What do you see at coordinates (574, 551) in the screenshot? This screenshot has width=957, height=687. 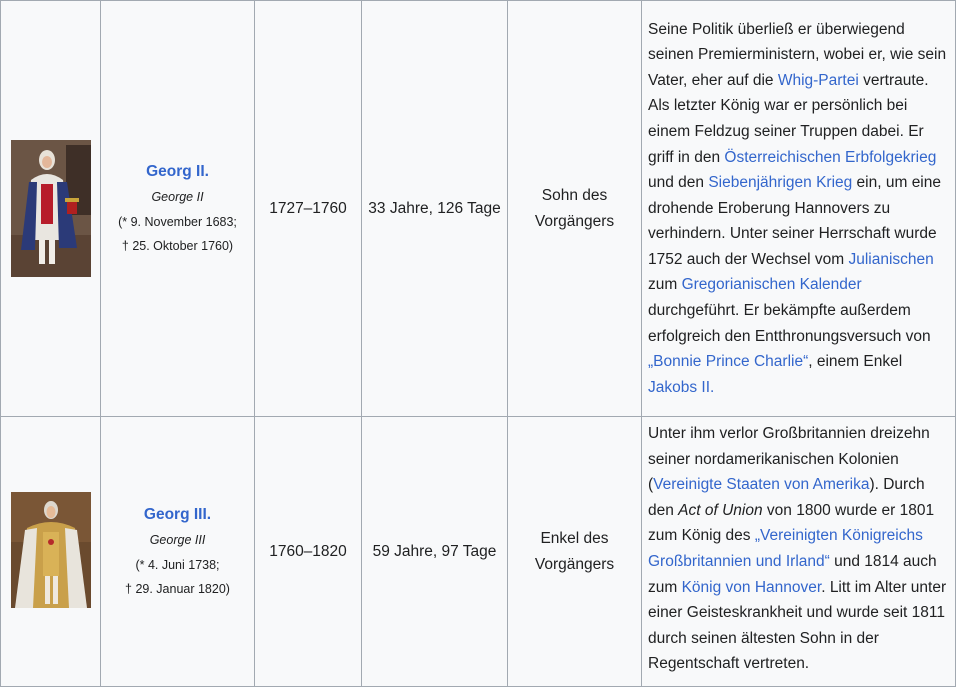 I see `relation-cell: Enkel des Vorgängers` at bounding box center [574, 551].